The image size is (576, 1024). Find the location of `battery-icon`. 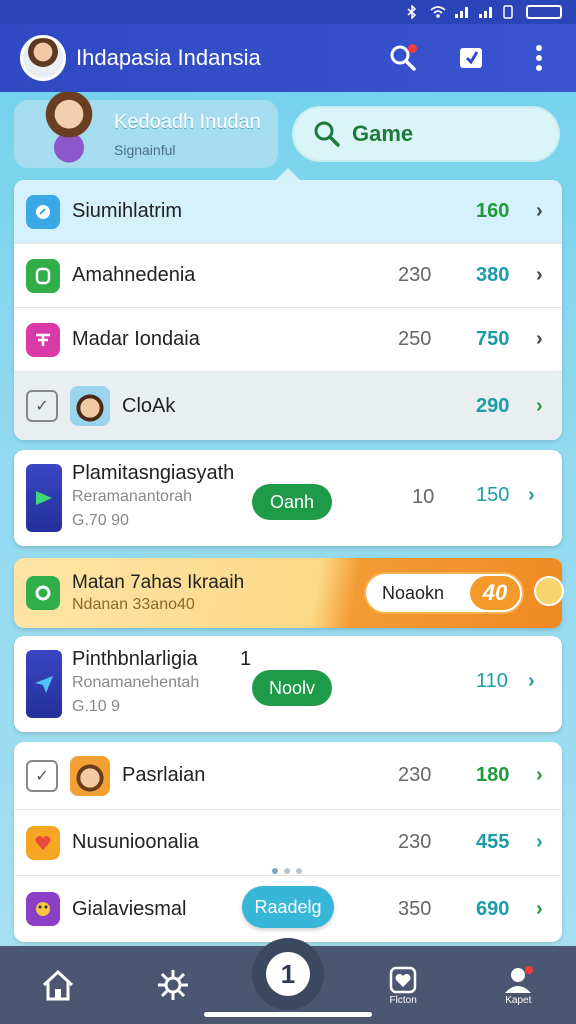

battery-icon is located at coordinates (544, 12).